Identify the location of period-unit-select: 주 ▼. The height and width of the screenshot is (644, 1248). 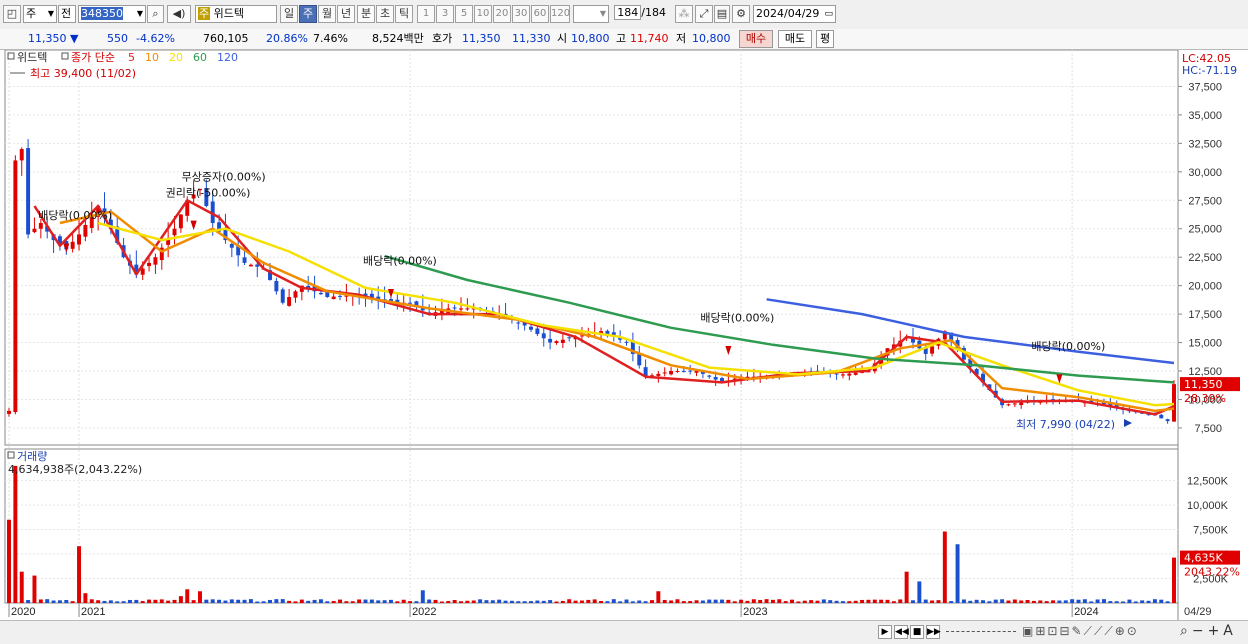
(40, 14).